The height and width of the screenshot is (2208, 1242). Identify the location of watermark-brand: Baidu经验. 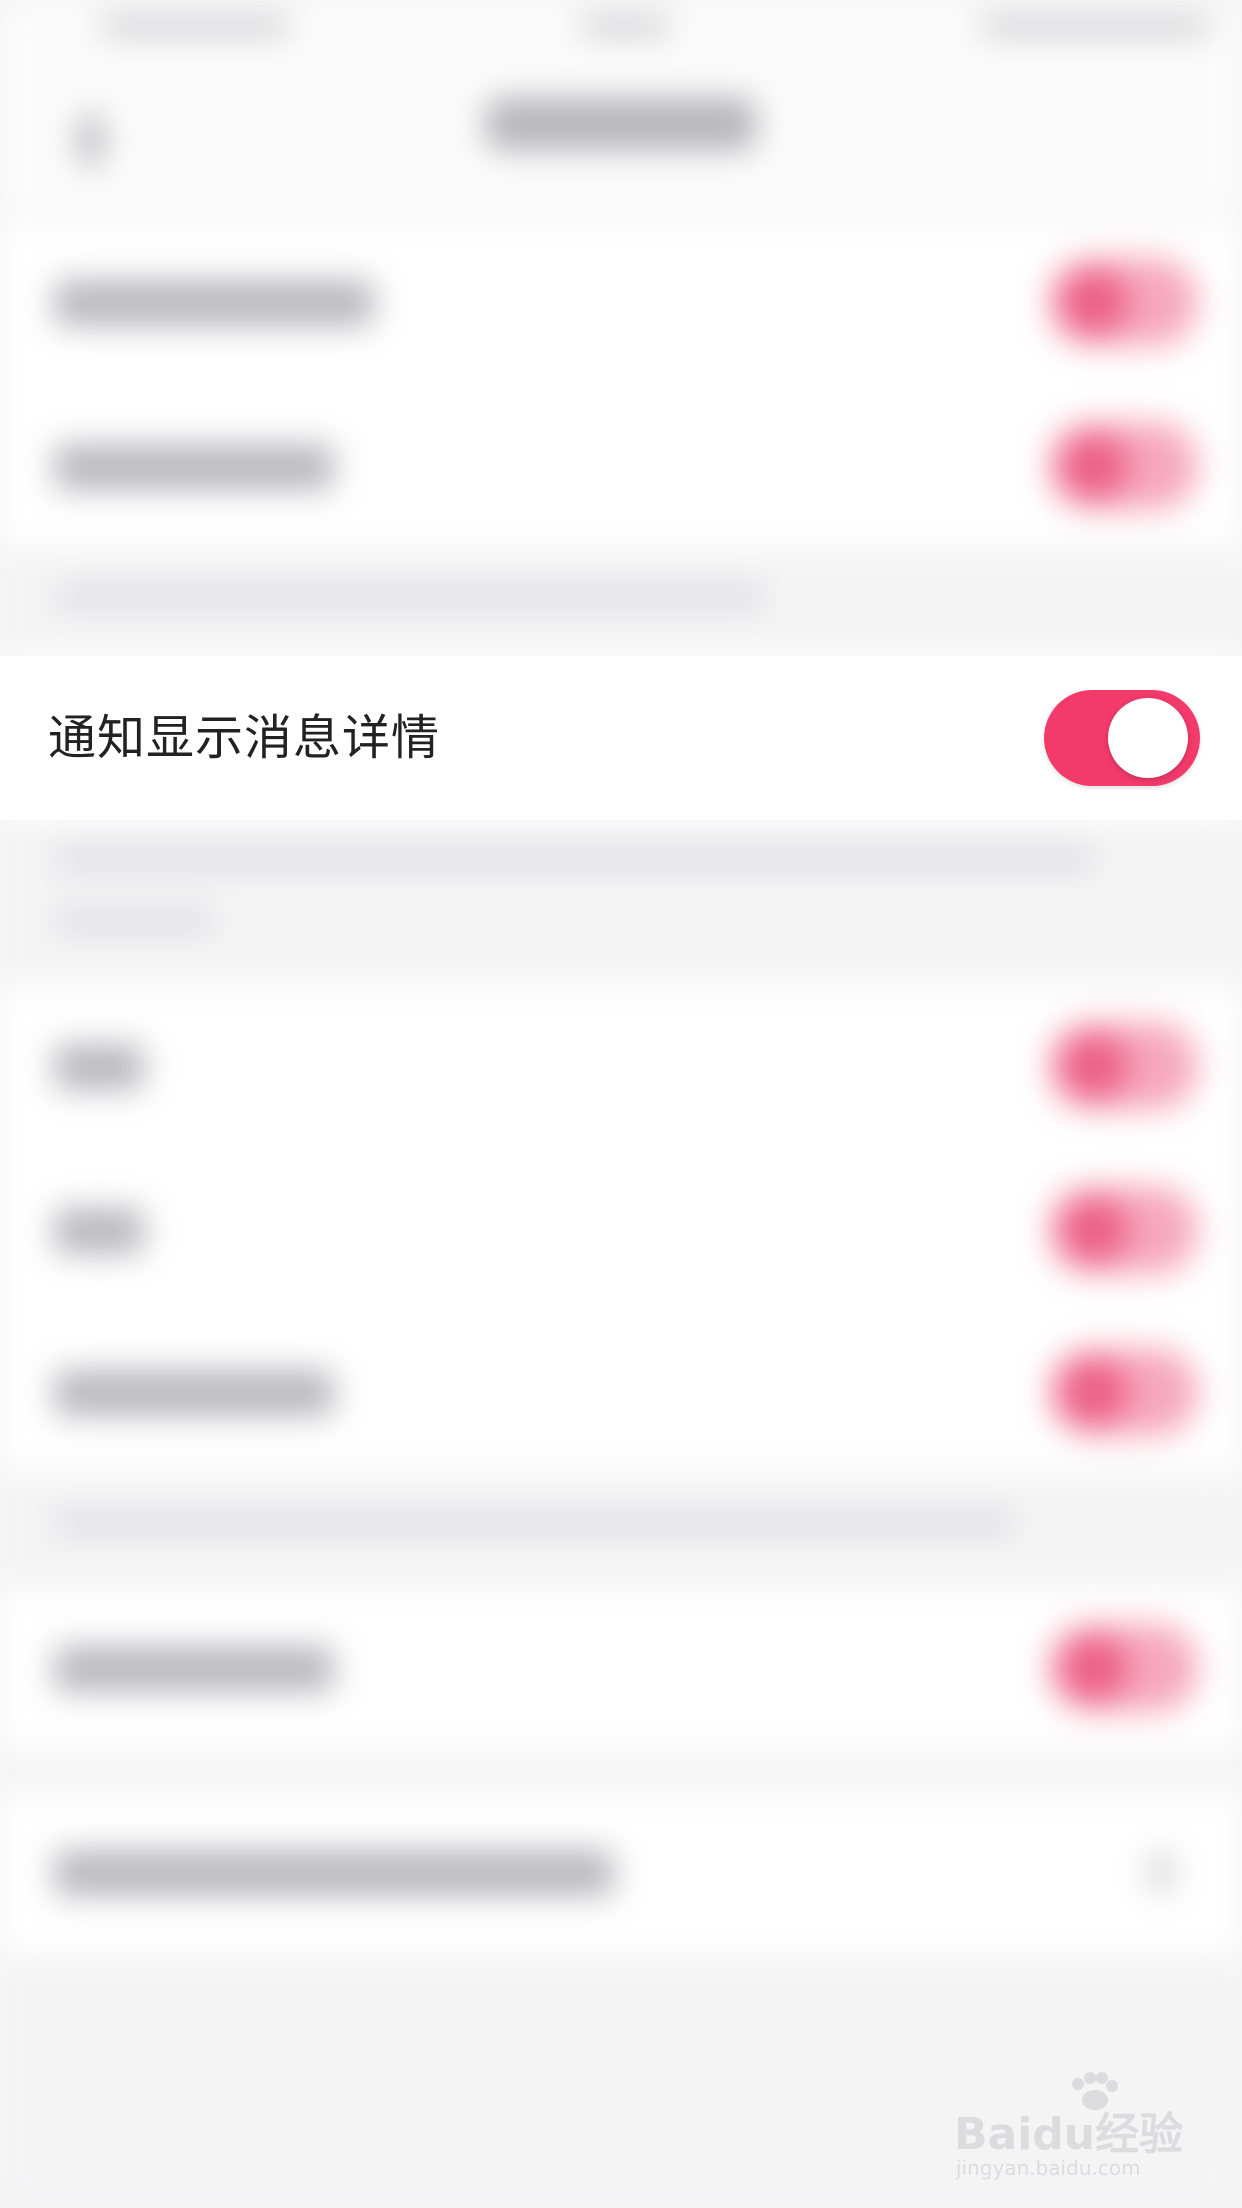
(1069, 2134).